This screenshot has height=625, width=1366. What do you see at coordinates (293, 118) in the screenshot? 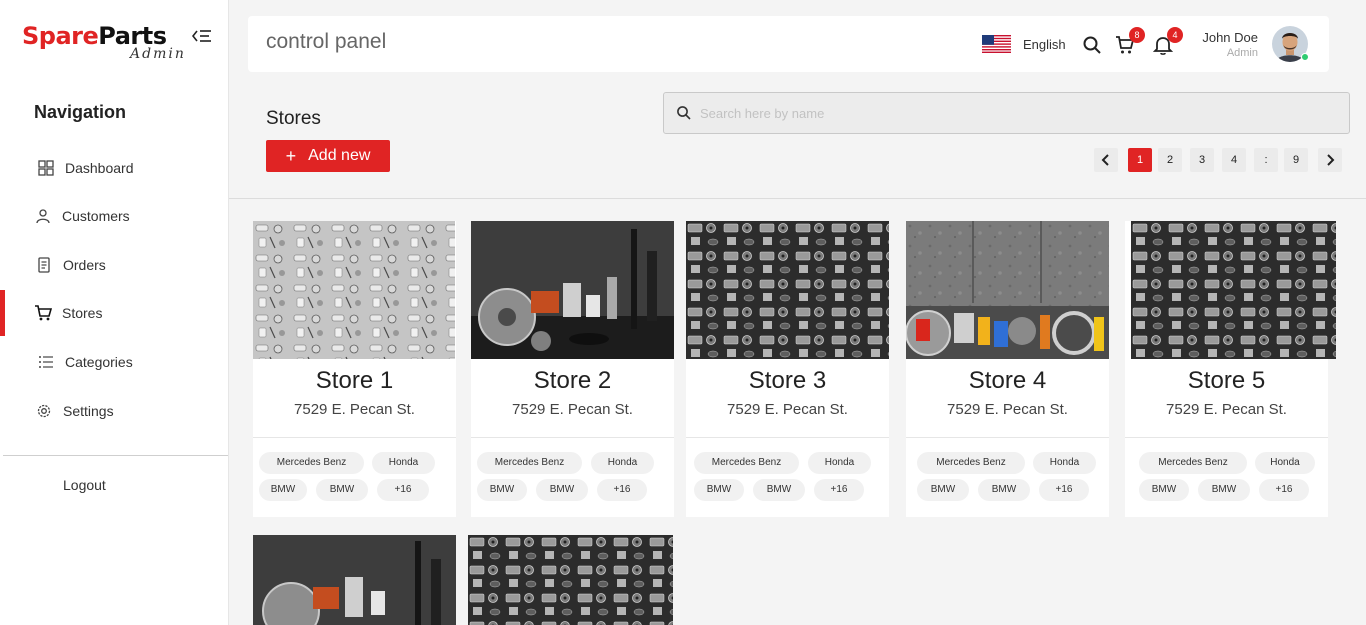
I see `page-title: Stores` at bounding box center [293, 118].